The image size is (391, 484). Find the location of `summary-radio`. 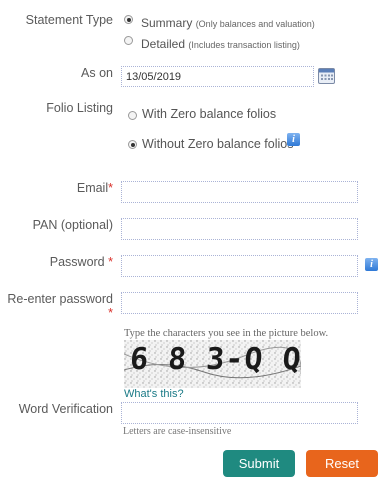

summary-radio is located at coordinates (128, 19).